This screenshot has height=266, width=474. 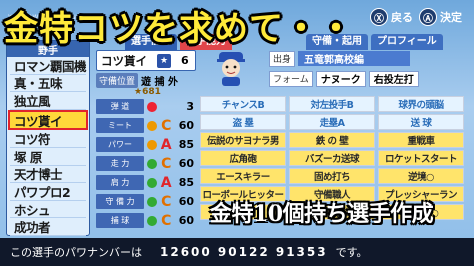 I want to click on ability-label: 走 力, so click(x=120, y=163).